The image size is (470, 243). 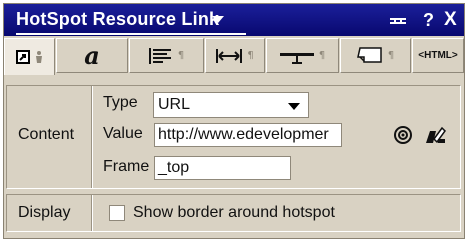 I want to click on person-icon, so click(x=39, y=57).